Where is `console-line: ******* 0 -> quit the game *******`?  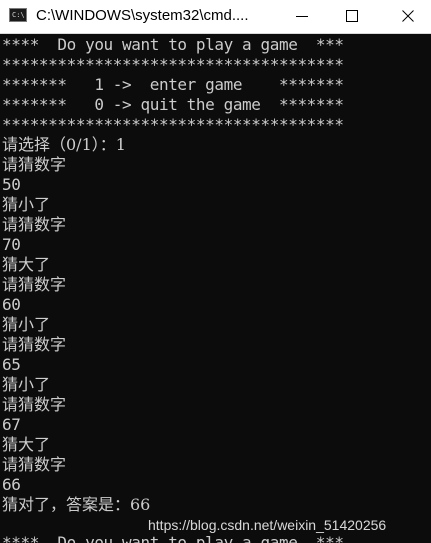
console-line: ******* 0 -> quit the game ******* is located at coordinates (173, 104).